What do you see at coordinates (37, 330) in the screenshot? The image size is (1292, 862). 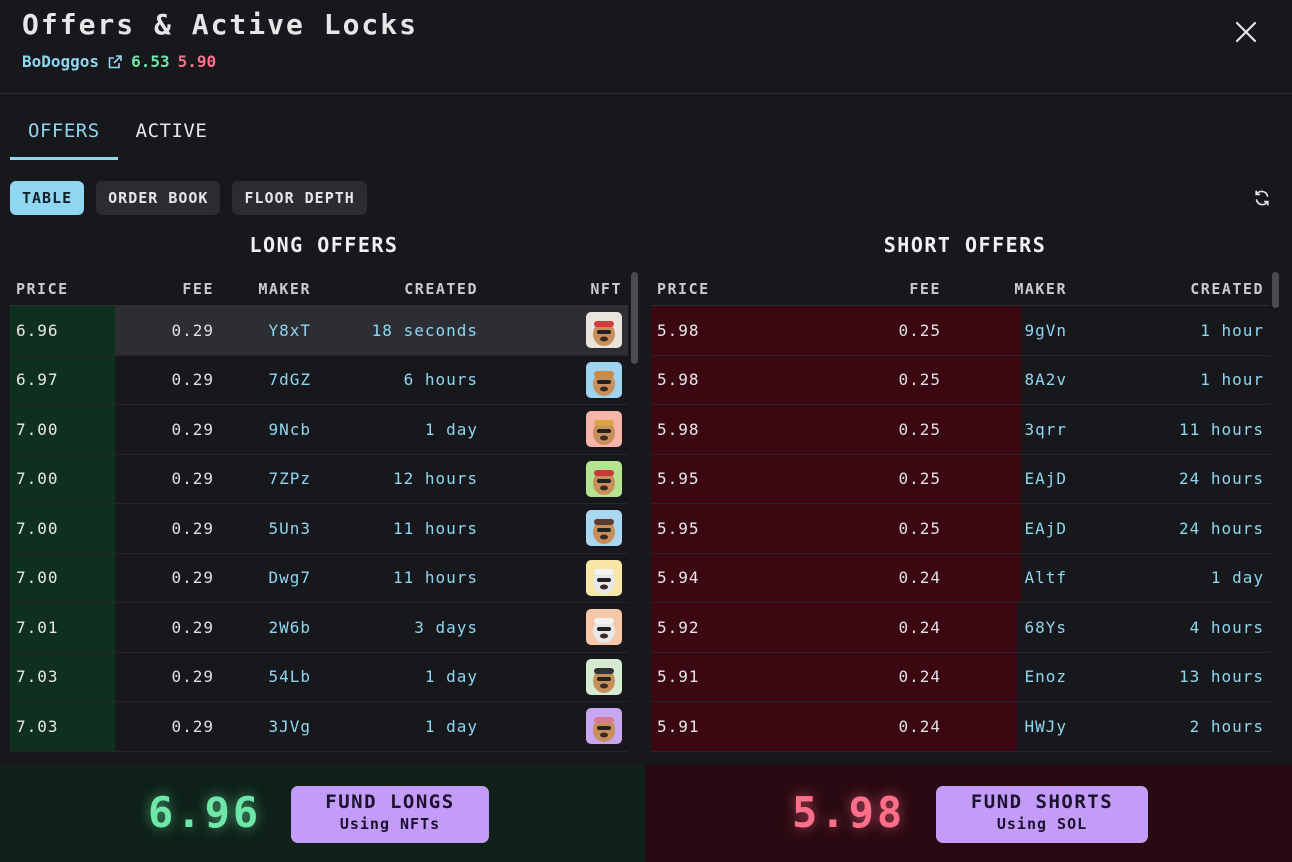 I see `offer-price: 6.96` at bounding box center [37, 330].